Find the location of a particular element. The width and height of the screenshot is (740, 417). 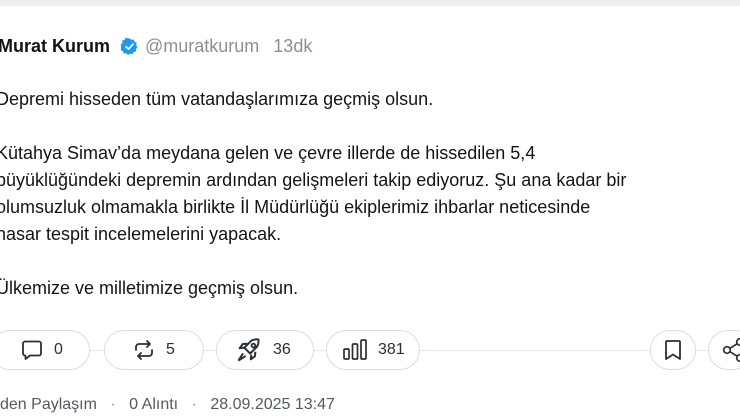

share-icon is located at coordinates (731, 350).